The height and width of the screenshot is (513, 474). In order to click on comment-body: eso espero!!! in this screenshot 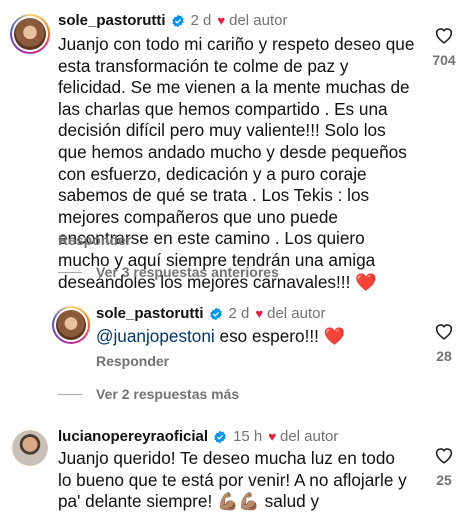, I will do `click(269, 336)`.